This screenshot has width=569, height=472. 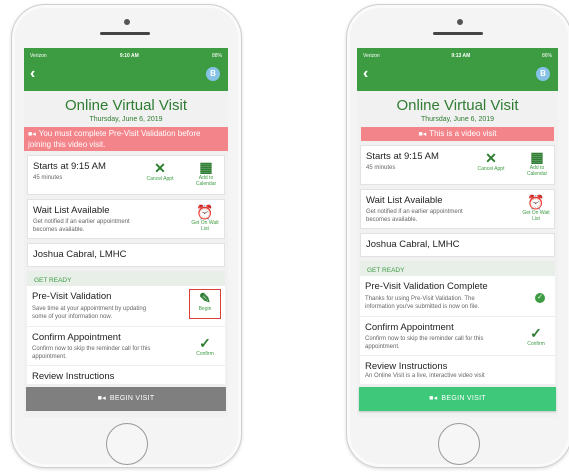 What do you see at coordinates (205, 309) in the screenshot?
I see `begin-validation-label: Begin` at bounding box center [205, 309].